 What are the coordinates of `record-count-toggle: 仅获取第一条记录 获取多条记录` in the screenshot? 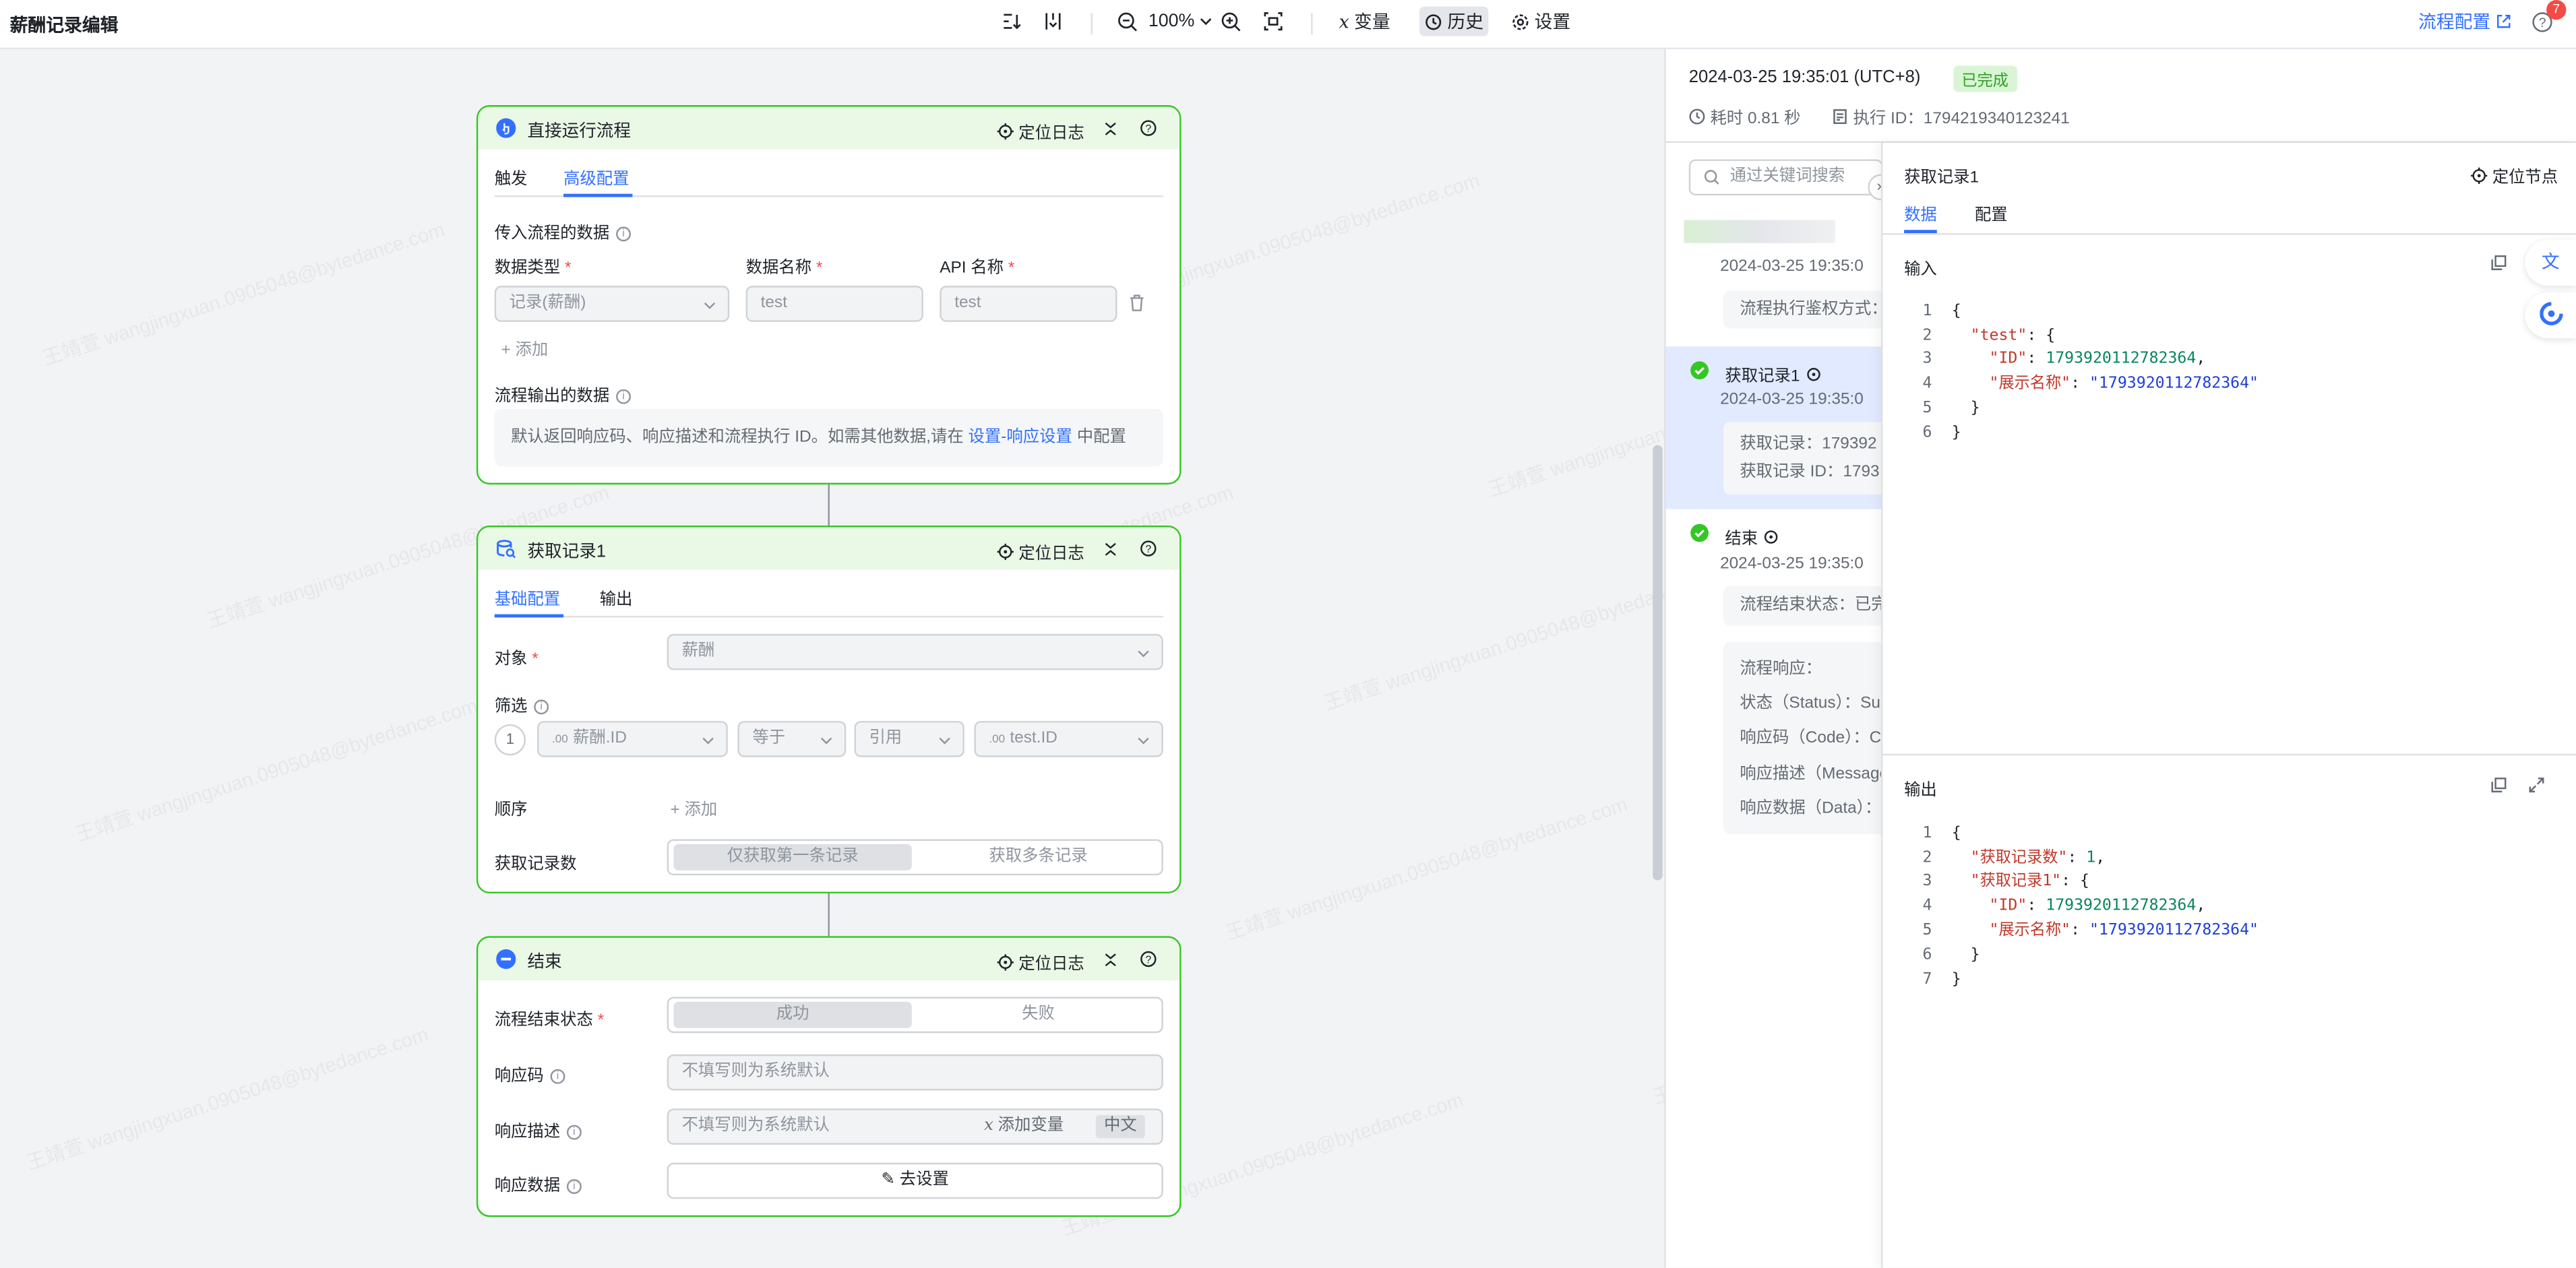 It's located at (915, 858).